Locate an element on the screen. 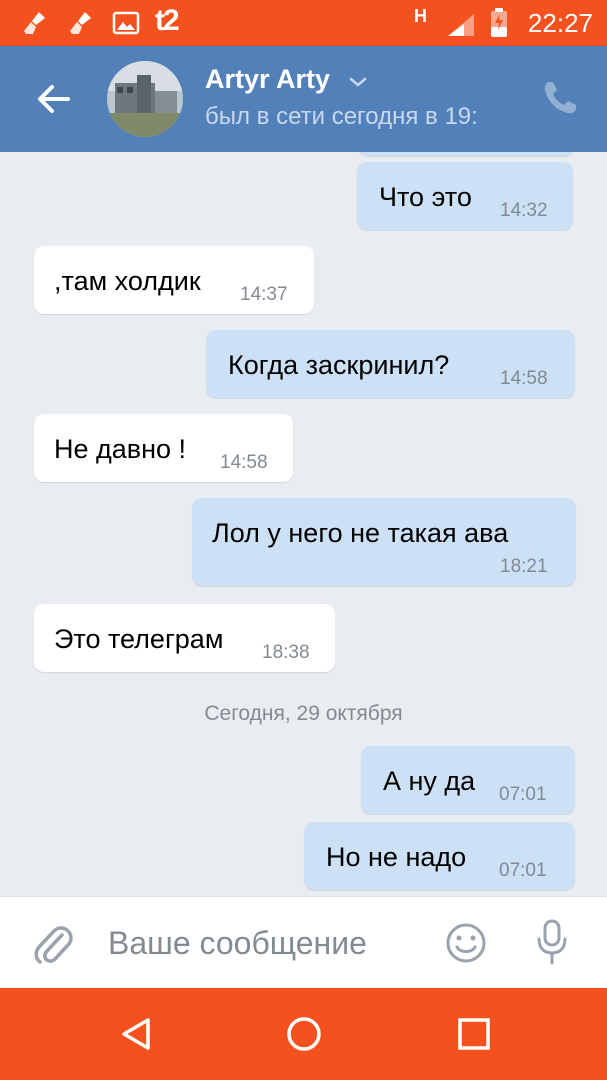 The image size is (607, 1080). avatar is located at coordinates (145, 99).